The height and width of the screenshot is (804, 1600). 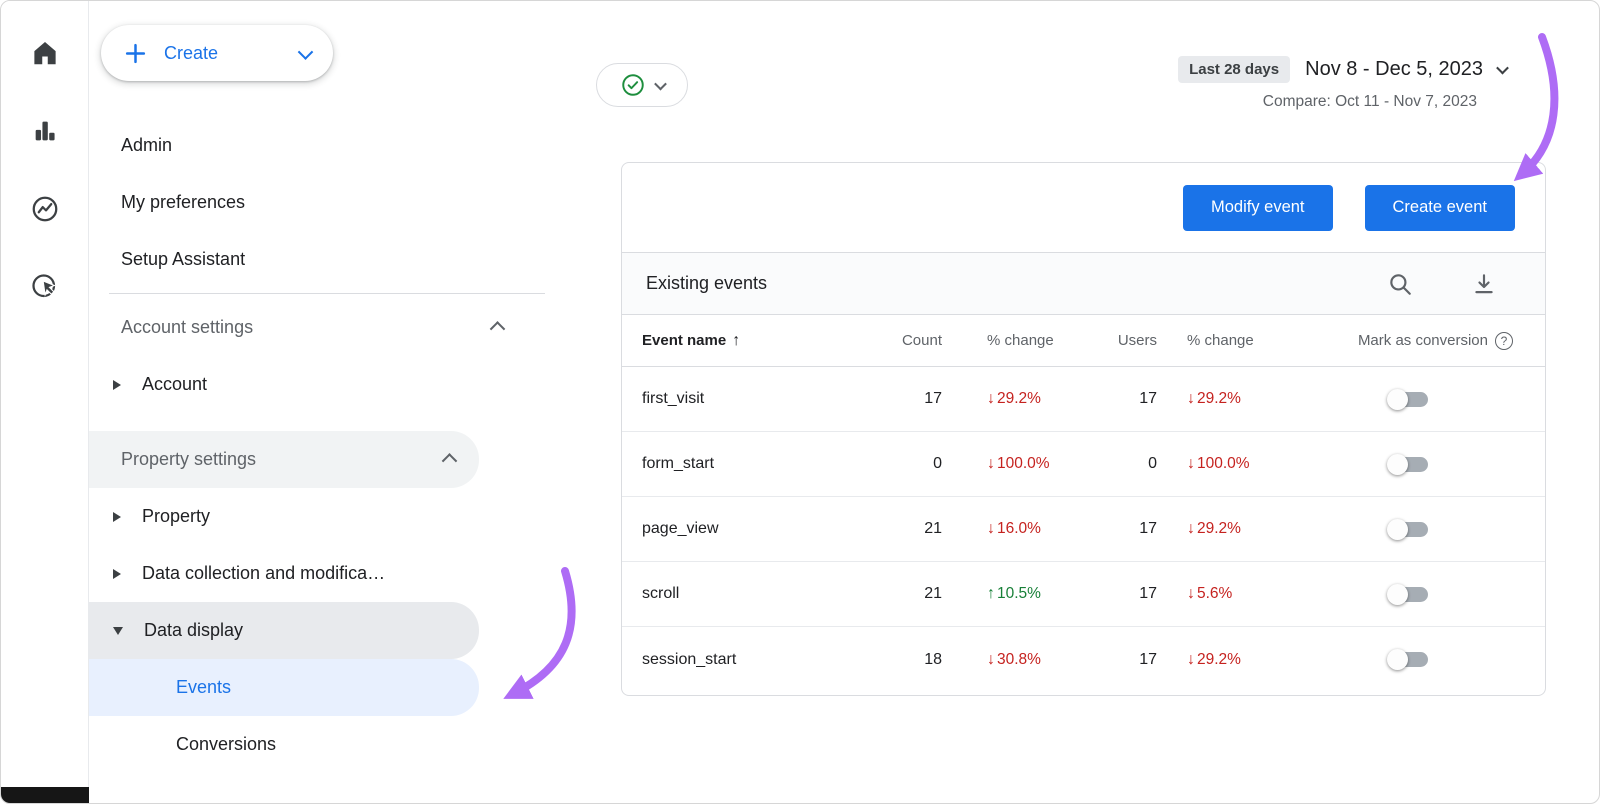 What do you see at coordinates (284, 516) in the screenshot?
I see `nav-item-property: Property` at bounding box center [284, 516].